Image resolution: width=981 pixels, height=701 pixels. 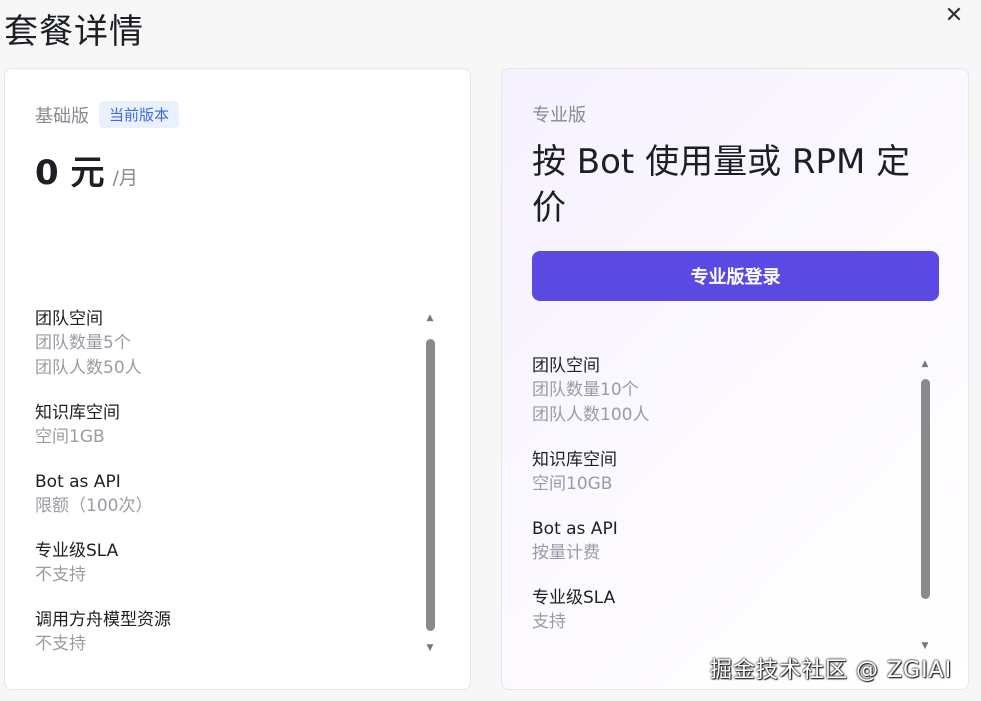 What do you see at coordinates (103, 632) in the screenshot?
I see `feature-ark-model: 调用方舟模型资源 不支持` at bounding box center [103, 632].